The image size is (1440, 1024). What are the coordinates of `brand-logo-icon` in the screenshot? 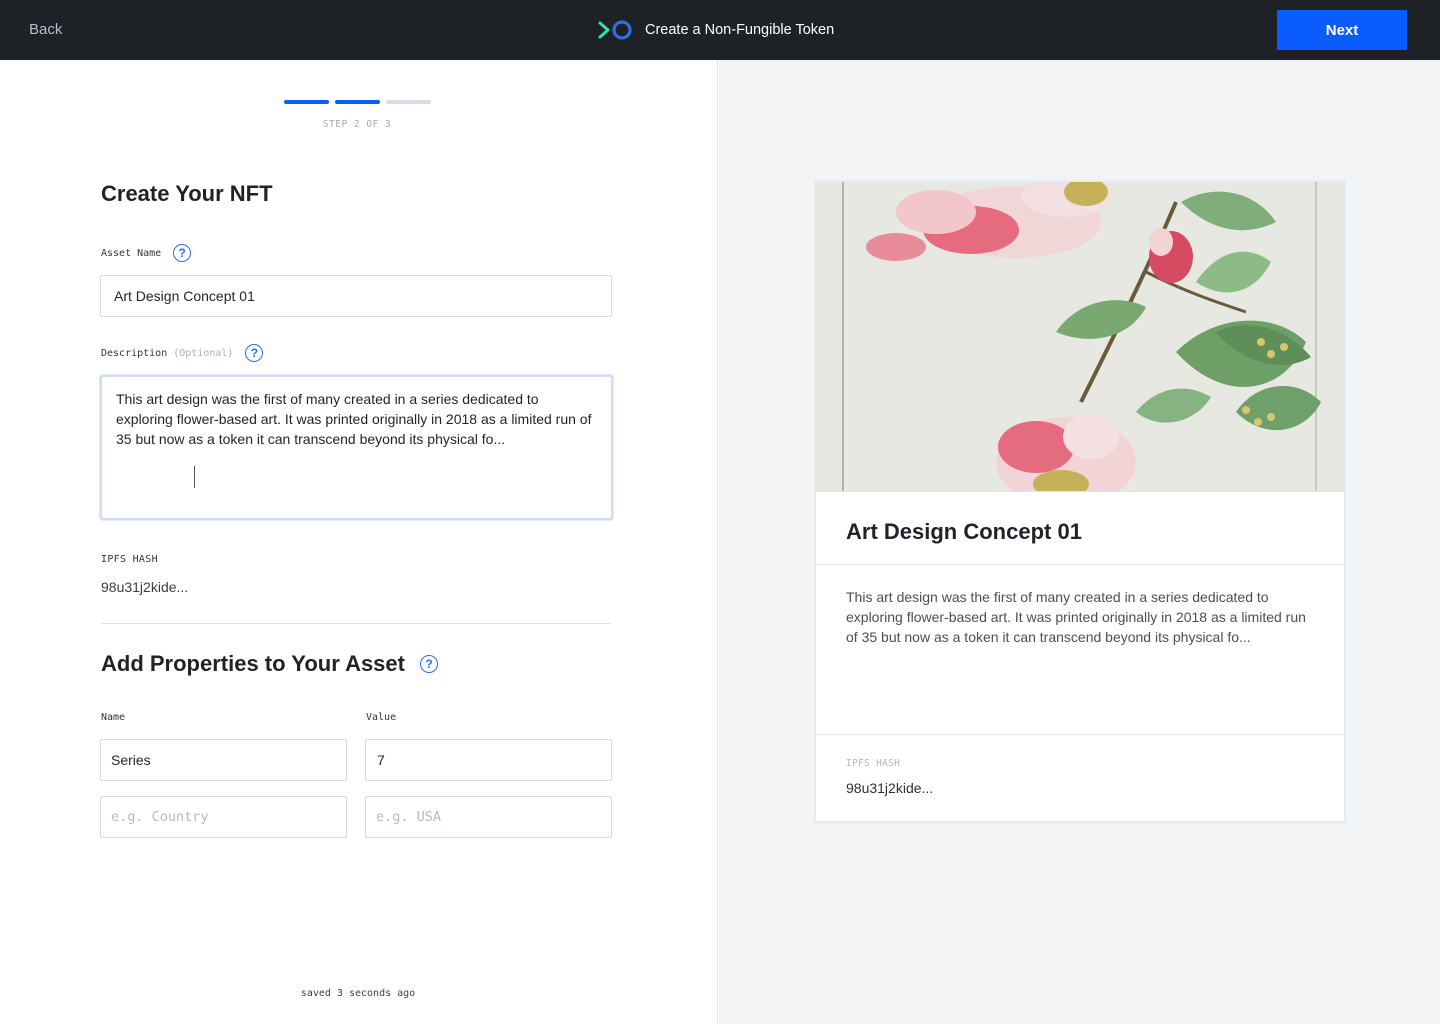 It's located at (615, 30).